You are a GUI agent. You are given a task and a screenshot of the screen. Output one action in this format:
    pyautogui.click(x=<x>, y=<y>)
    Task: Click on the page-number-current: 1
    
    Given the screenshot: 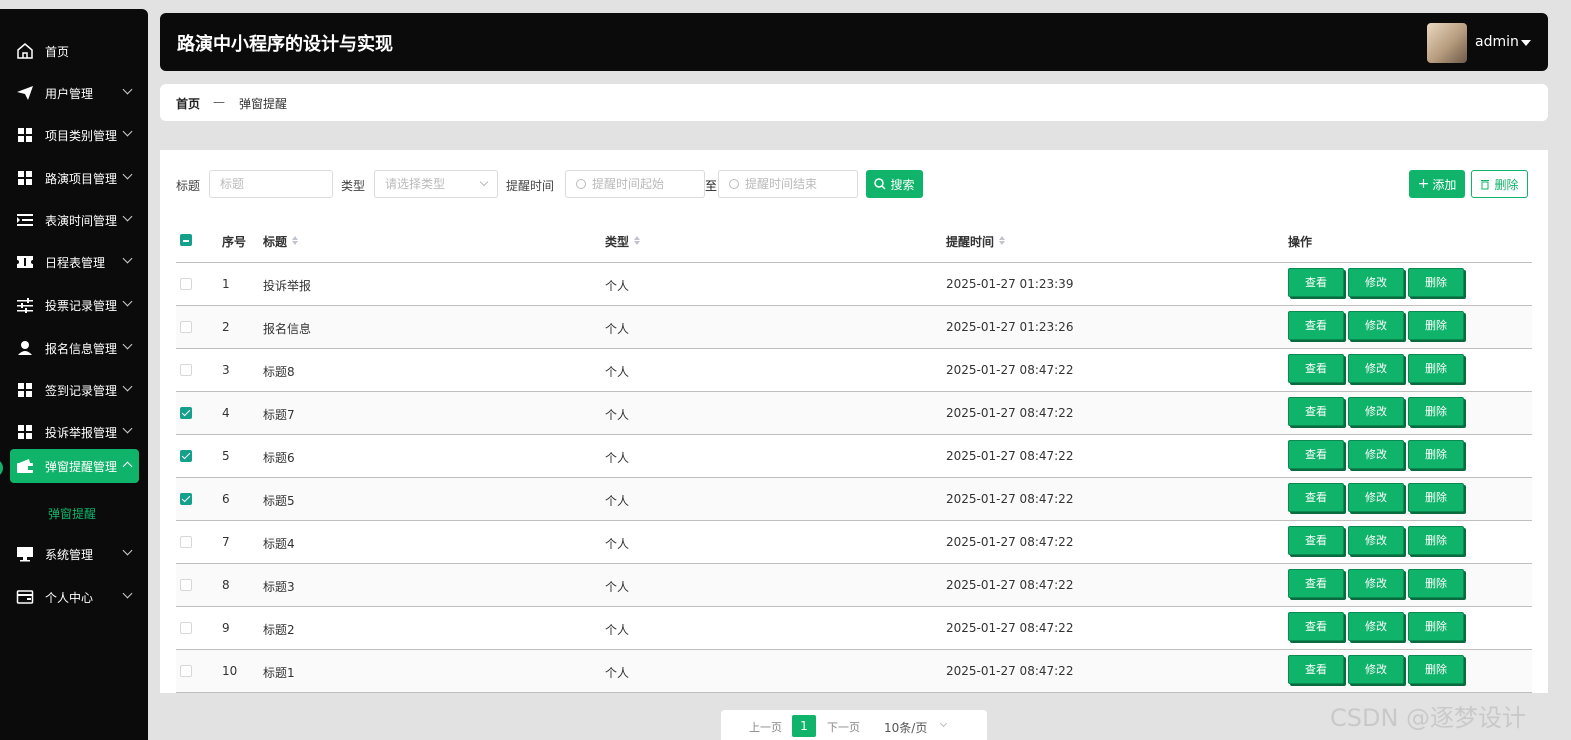 What is the action you would take?
    pyautogui.click(x=804, y=726)
    